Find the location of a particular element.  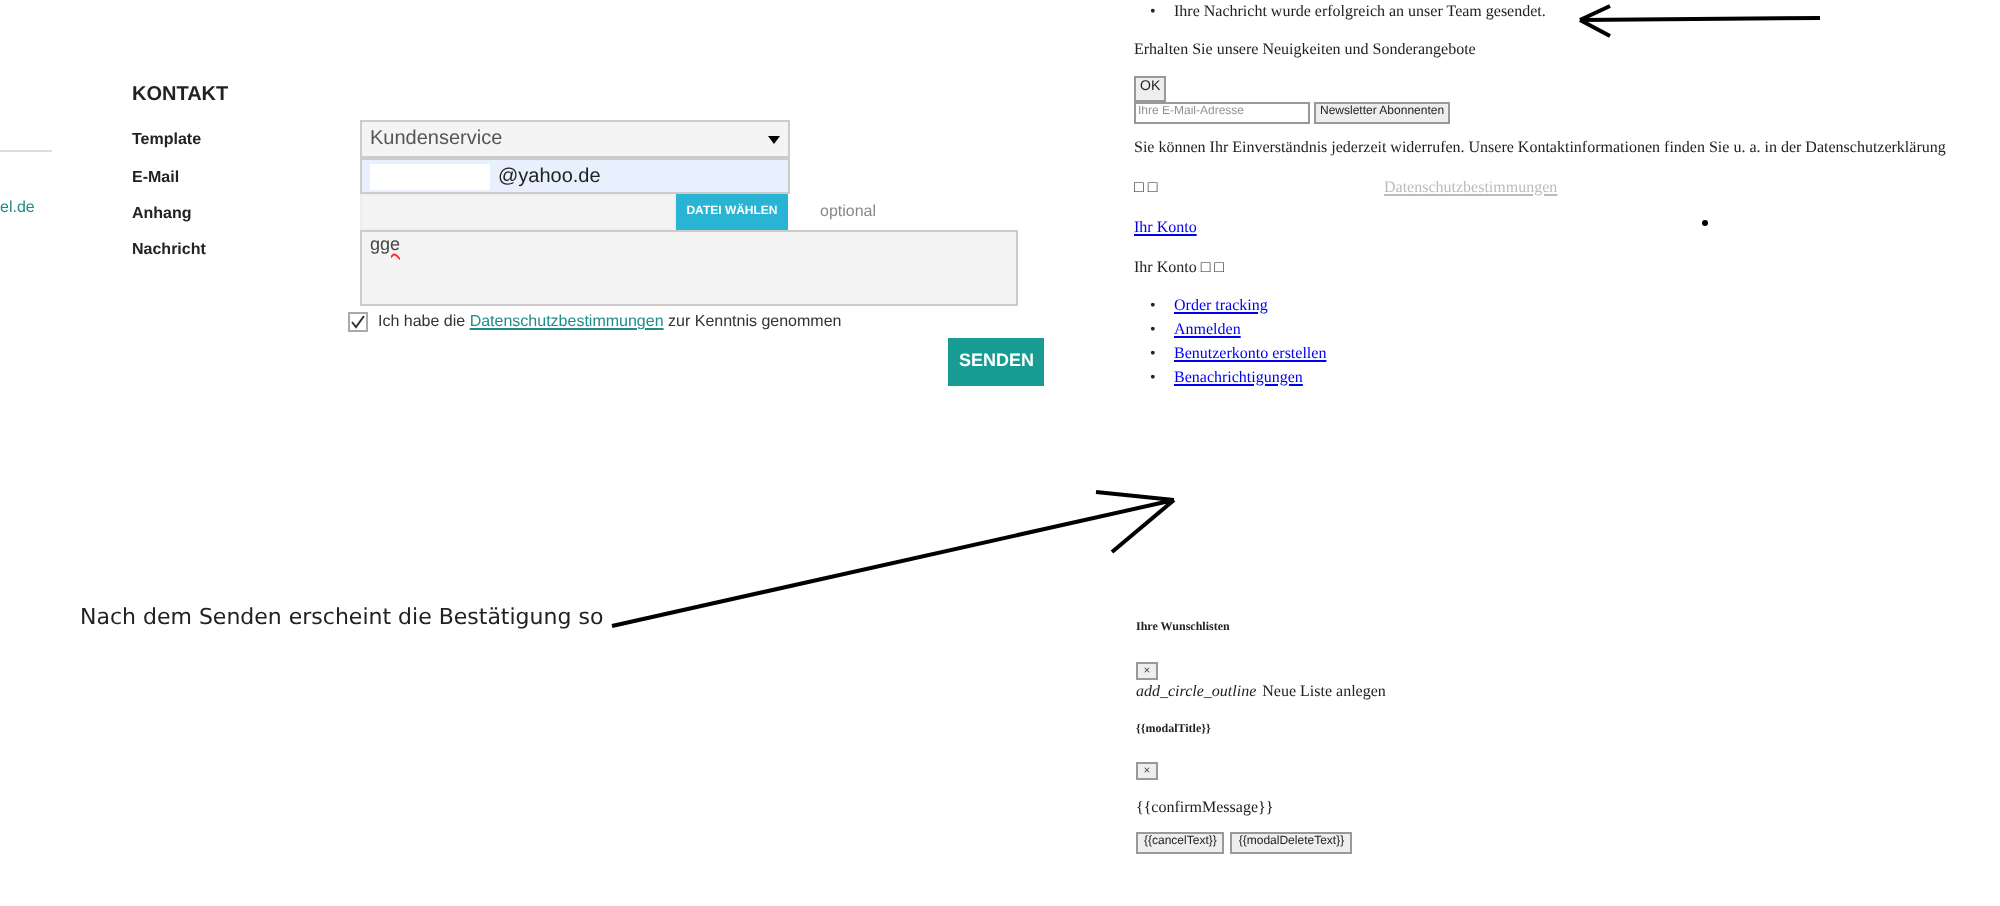

field-label: Anhang is located at coordinates (163, 214).